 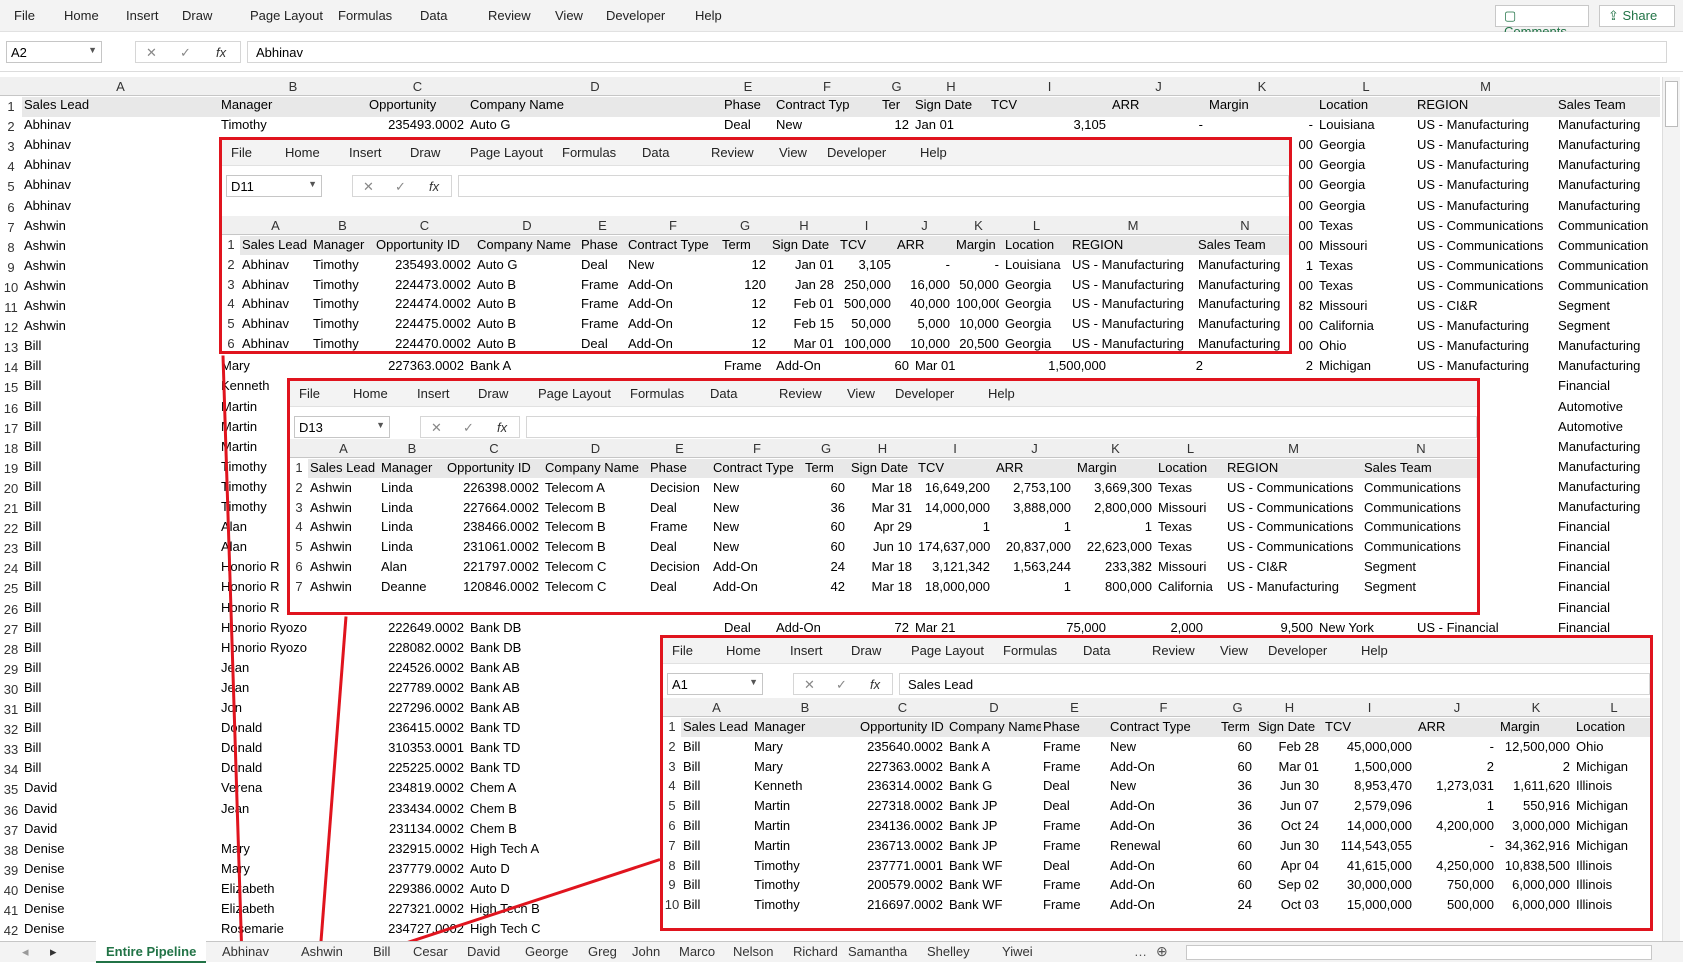 I want to click on column-header: E, so click(x=602, y=225).